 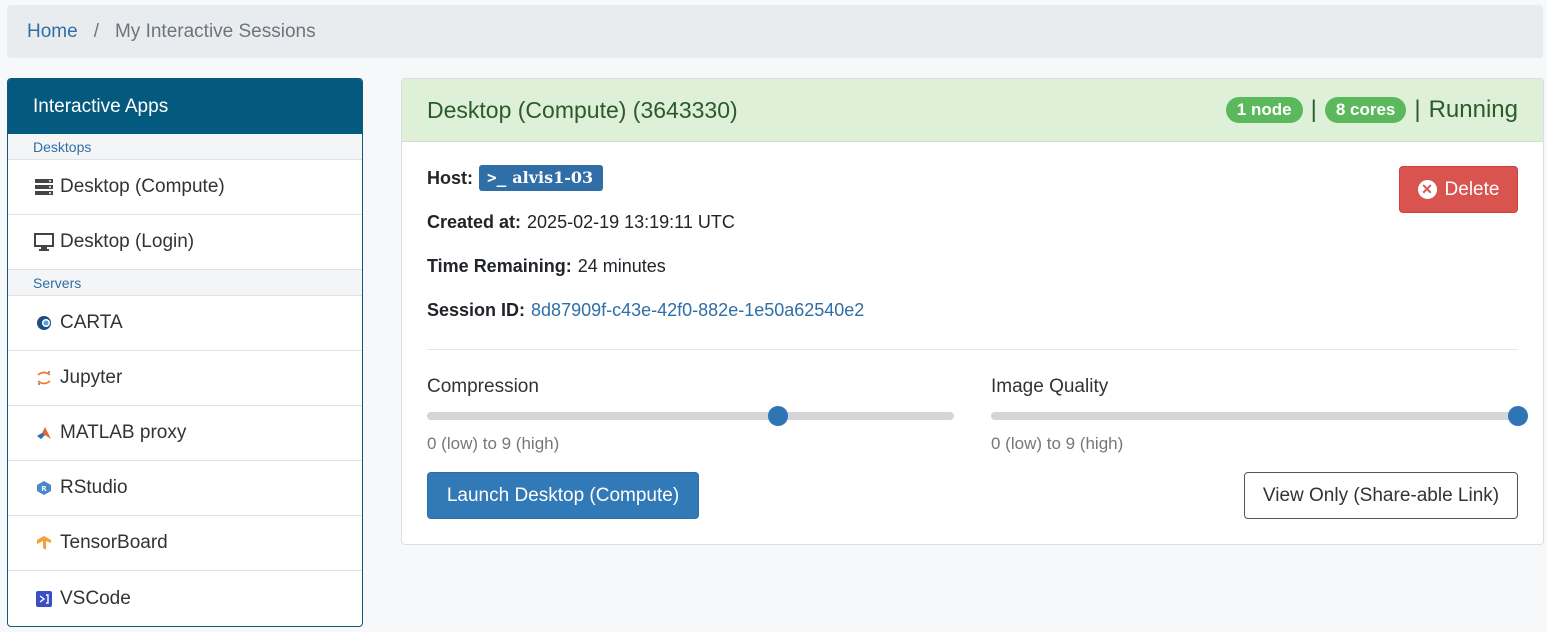 I want to click on sidebar-item-carta: CARTA, so click(x=185, y=323).